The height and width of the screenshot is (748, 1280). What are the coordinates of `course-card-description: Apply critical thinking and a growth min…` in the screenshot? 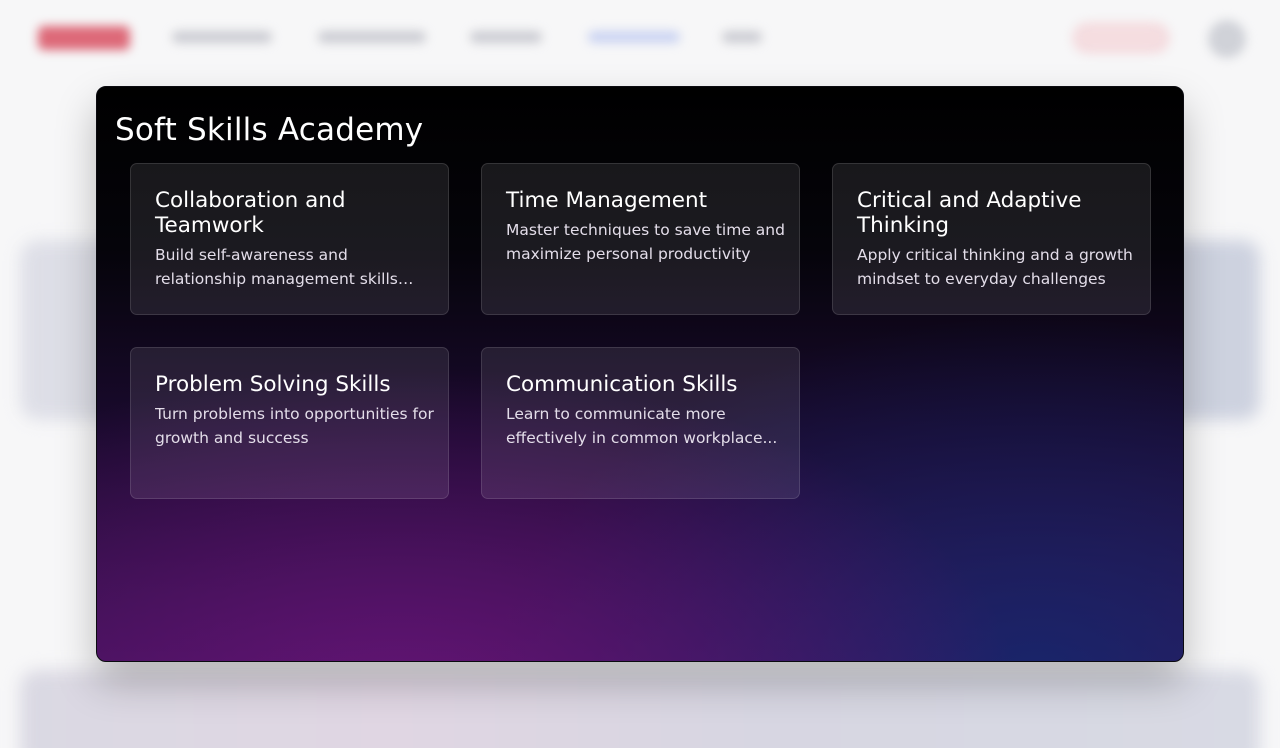 It's located at (995, 267).